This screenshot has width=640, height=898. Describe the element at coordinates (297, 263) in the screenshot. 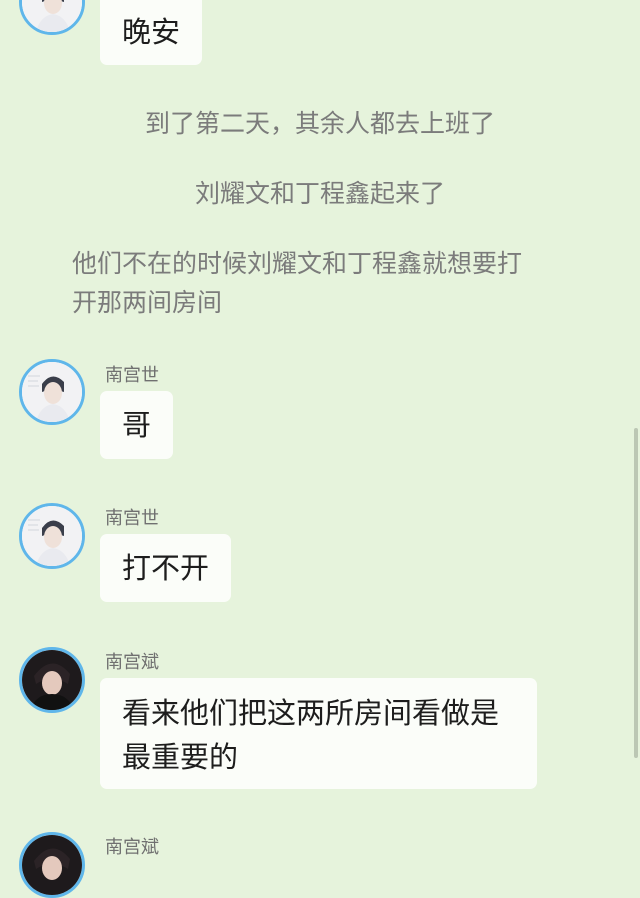

I see `narration-line: 他们不在的时候刘耀文和丁程鑫就想要打` at that location.